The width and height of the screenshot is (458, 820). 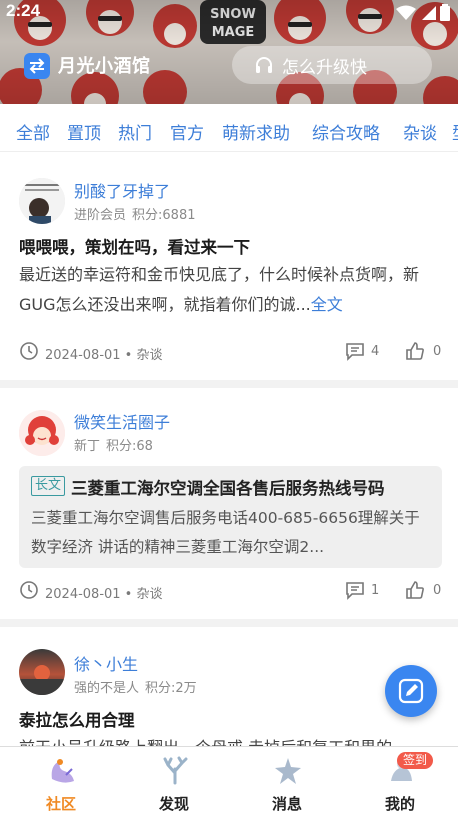 What do you see at coordinates (62, 771) in the screenshot?
I see `community-icon` at bounding box center [62, 771].